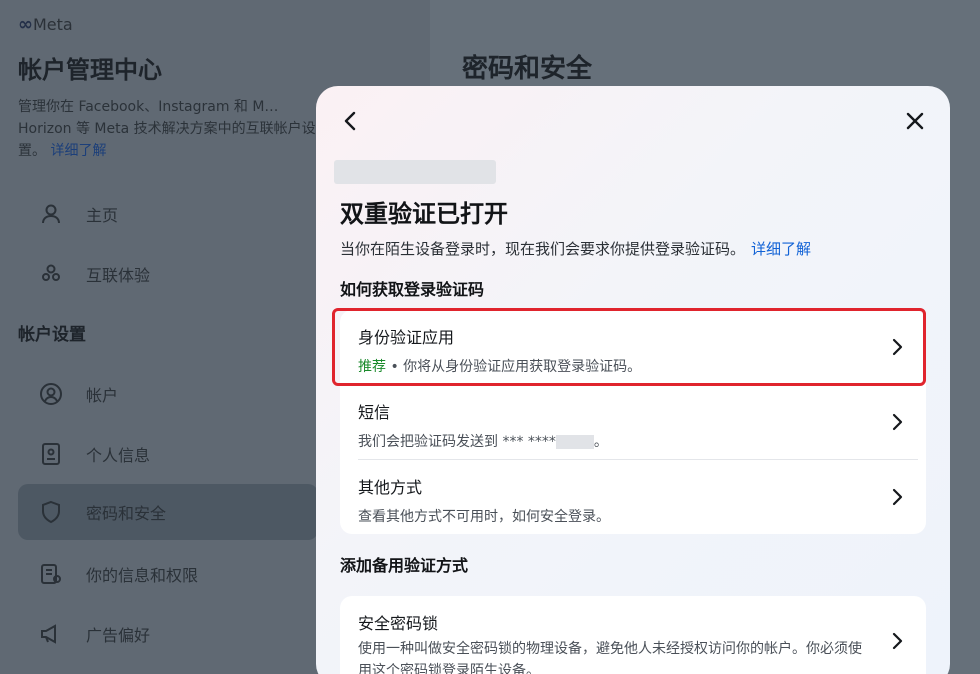  What do you see at coordinates (118, 455) in the screenshot?
I see `sidebar-item-label: 个人信息` at bounding box center [118, 455].